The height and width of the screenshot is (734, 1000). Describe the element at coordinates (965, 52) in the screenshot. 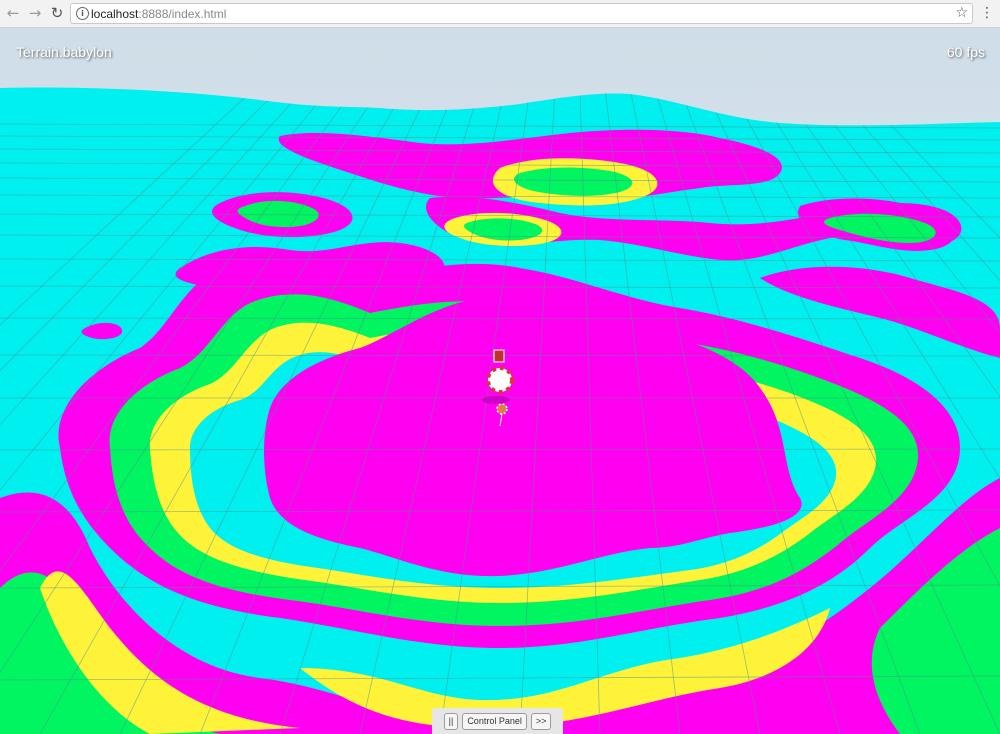

I see `fps-counter: 60 fps` at that location.